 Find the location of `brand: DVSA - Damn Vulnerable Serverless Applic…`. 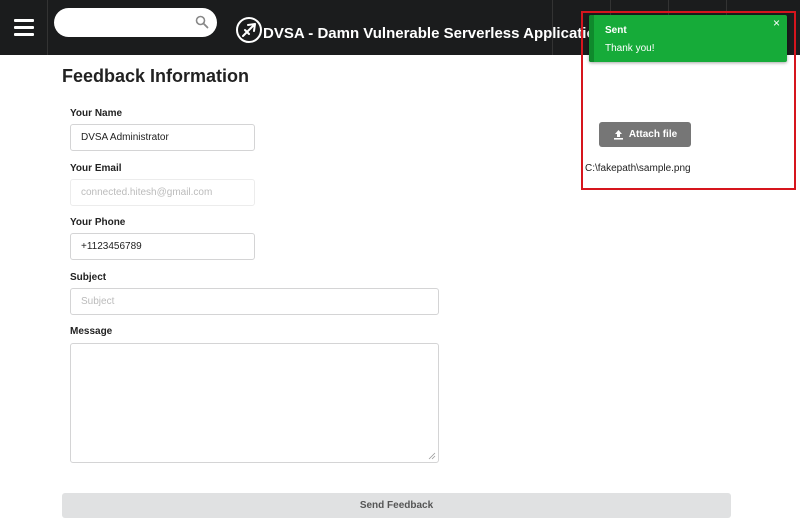

brand: DVSA - Damn Vulnerable Serverless Applic… is located at coordinates (420, 29).